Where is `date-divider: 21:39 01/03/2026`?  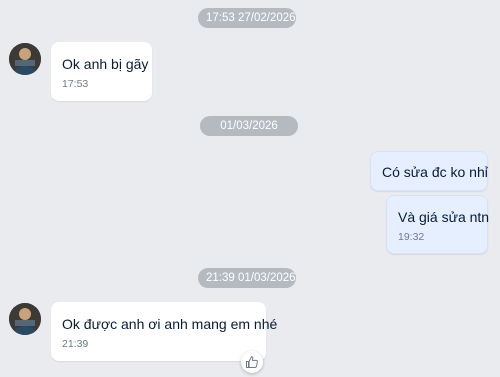
date-divider: 21:39 01/03/2026 is located at coordinates (247, 278).